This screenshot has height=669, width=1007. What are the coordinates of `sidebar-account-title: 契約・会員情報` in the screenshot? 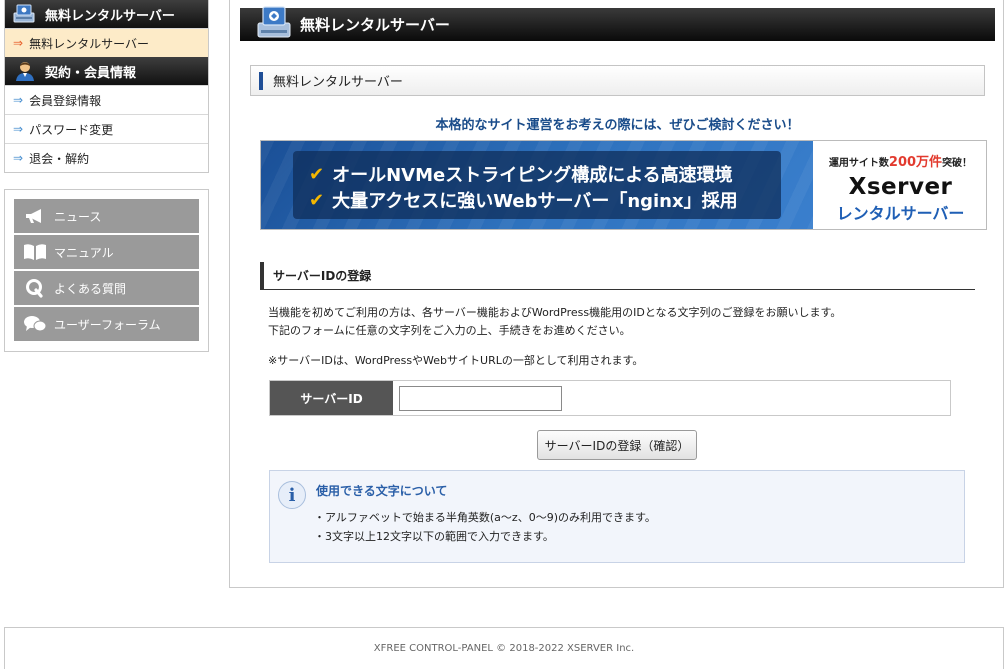 It's located at (91, 73).